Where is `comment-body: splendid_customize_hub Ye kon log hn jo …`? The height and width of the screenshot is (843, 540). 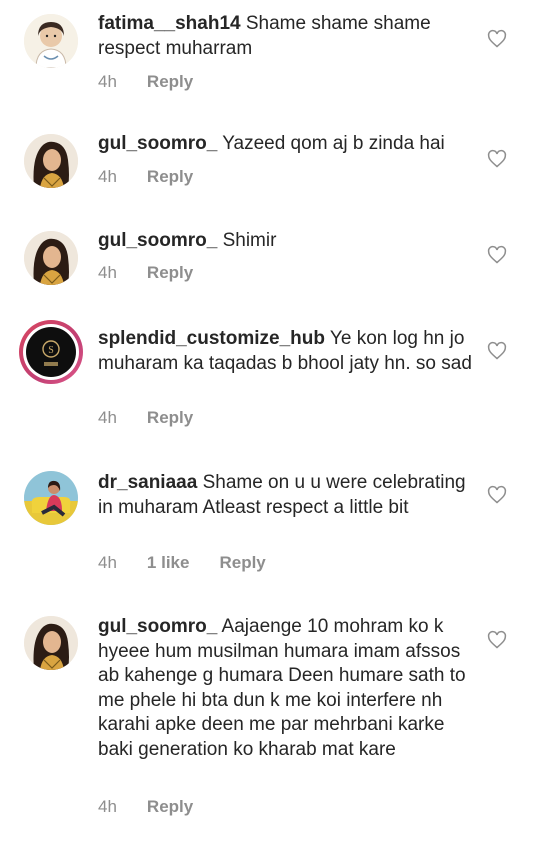 comment-body: splendid_customize_hub Ye kon log hn jo … is located at coordinates (287, 351).